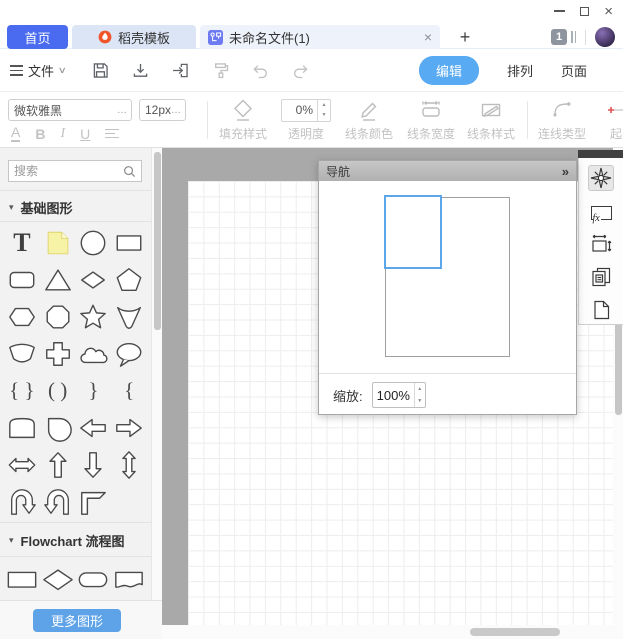 The height and width of the screenshot is (639, 623). I want to click on line-color-button: 线条颜色, so click(369, 119).